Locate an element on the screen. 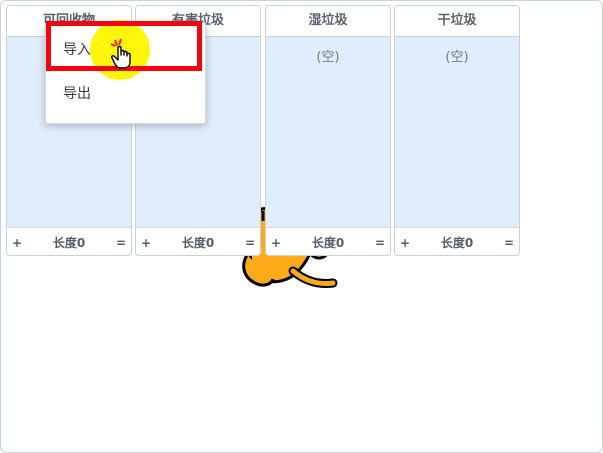 The height and width of the screenshot is (453, 603). list-monitor-wet: 湿垃圾 (空) + 长度0 = is located at coordinates (328, 130).